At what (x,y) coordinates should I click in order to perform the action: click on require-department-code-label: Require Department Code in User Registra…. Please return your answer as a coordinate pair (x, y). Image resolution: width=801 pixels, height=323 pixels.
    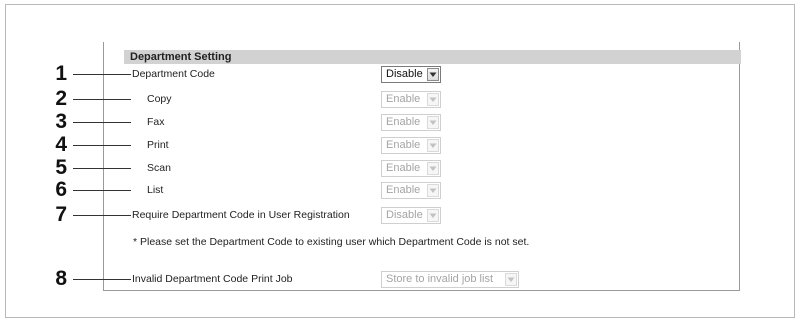
    Looking at the image, I should click on (241, 215).